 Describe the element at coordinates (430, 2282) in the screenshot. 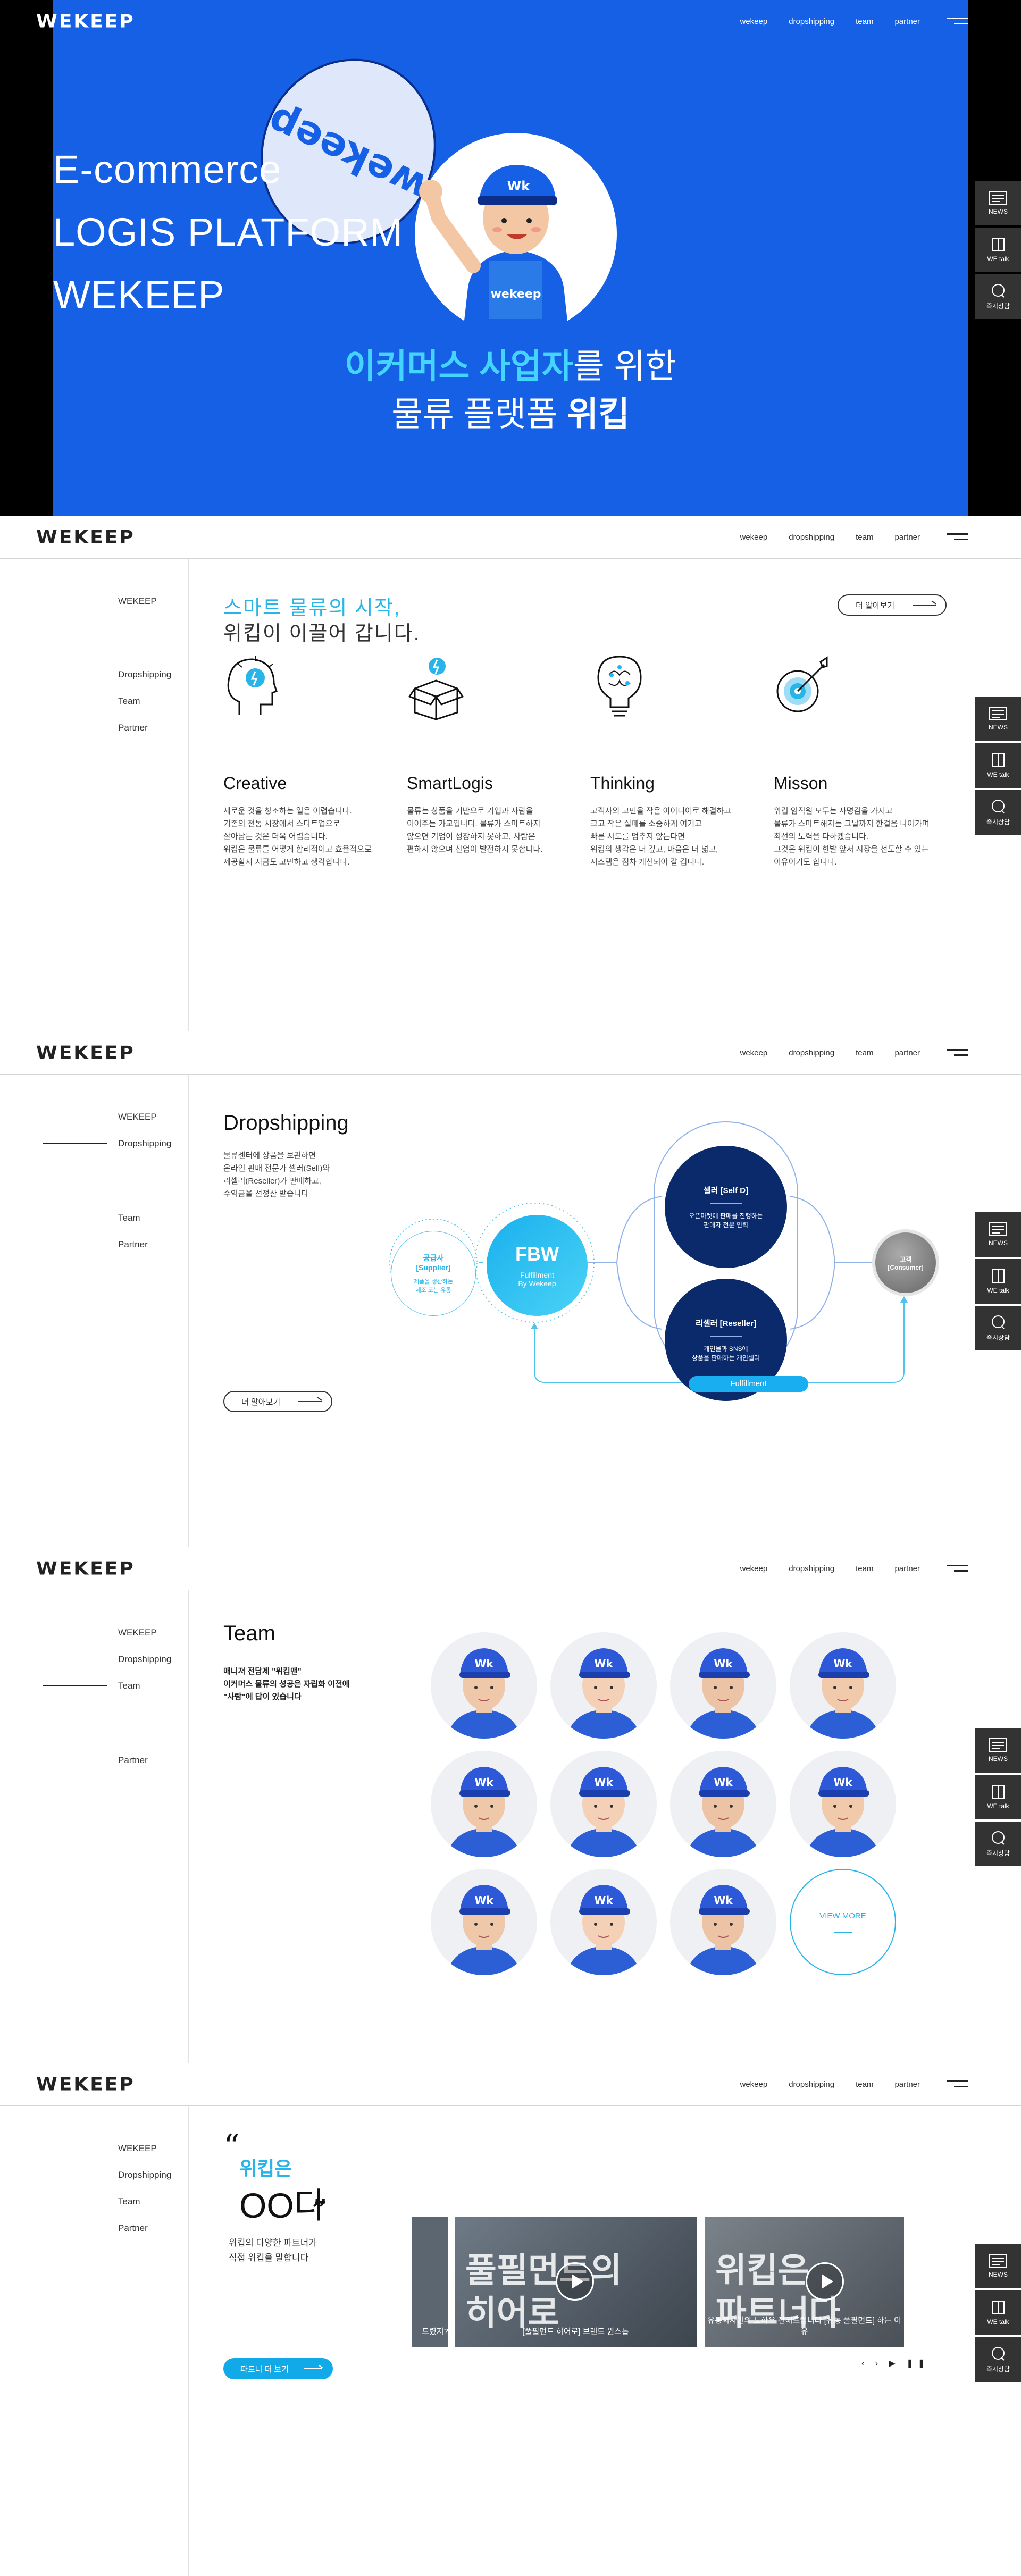

I see `video-card: 드렸지?` at that location.